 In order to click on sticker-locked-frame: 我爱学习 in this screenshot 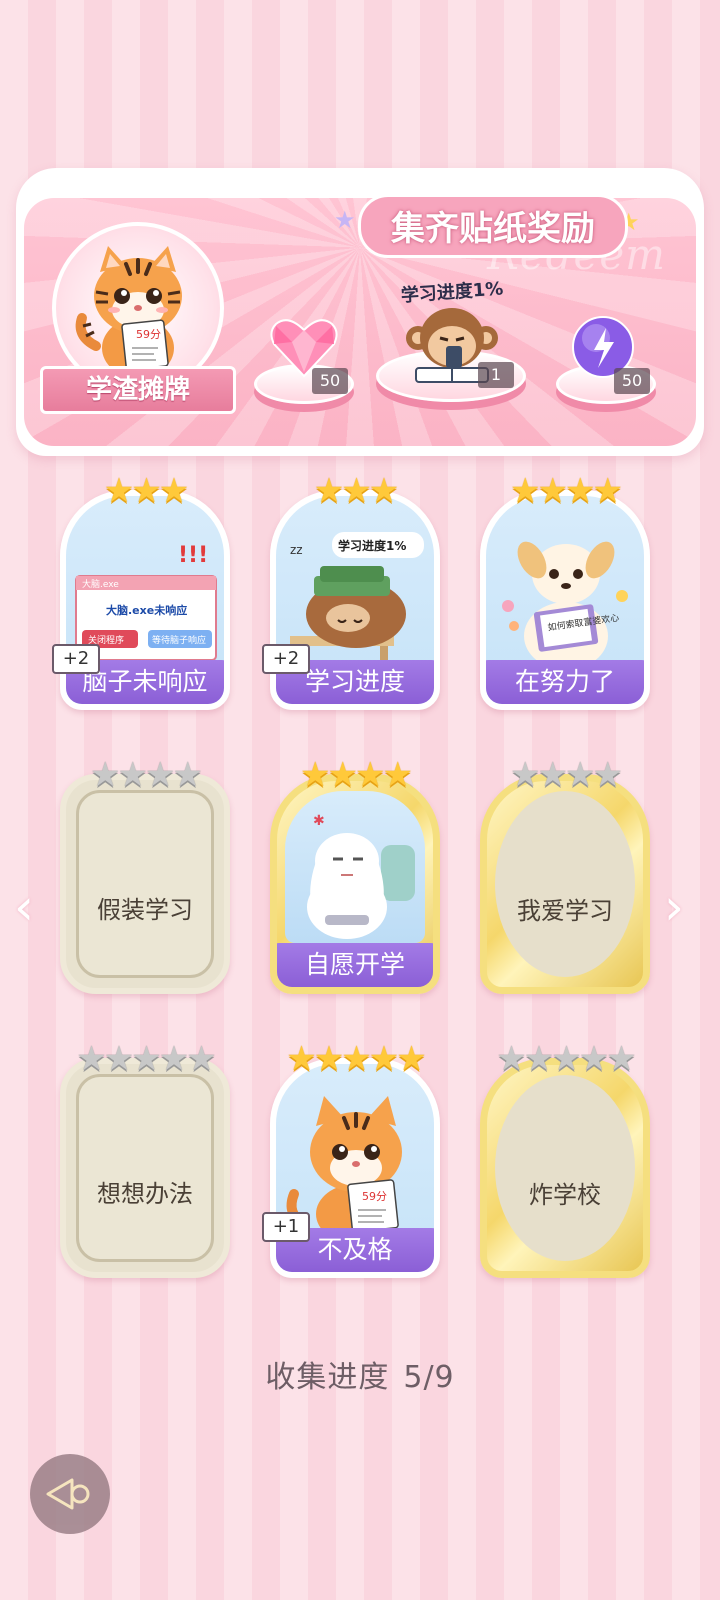, I will do `click(565, 884)`.